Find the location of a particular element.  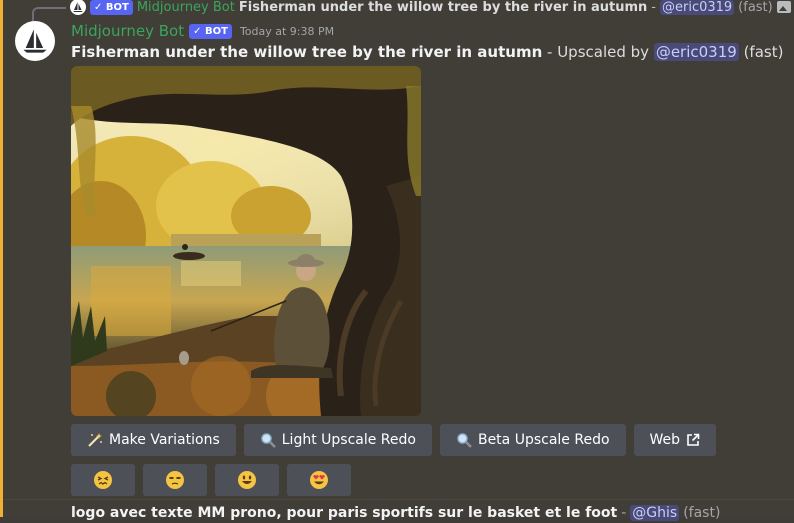

beta-upscale-redo-label: Beta Upscale Redo is located at coordinates (543, 440).